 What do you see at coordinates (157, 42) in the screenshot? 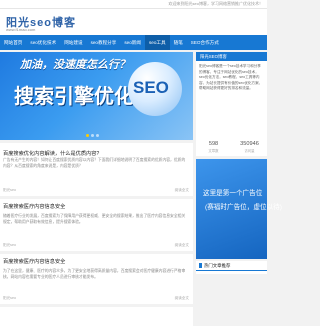
I see `nav-item-seo-tools: seo工具` at bounding box center [157, 42].